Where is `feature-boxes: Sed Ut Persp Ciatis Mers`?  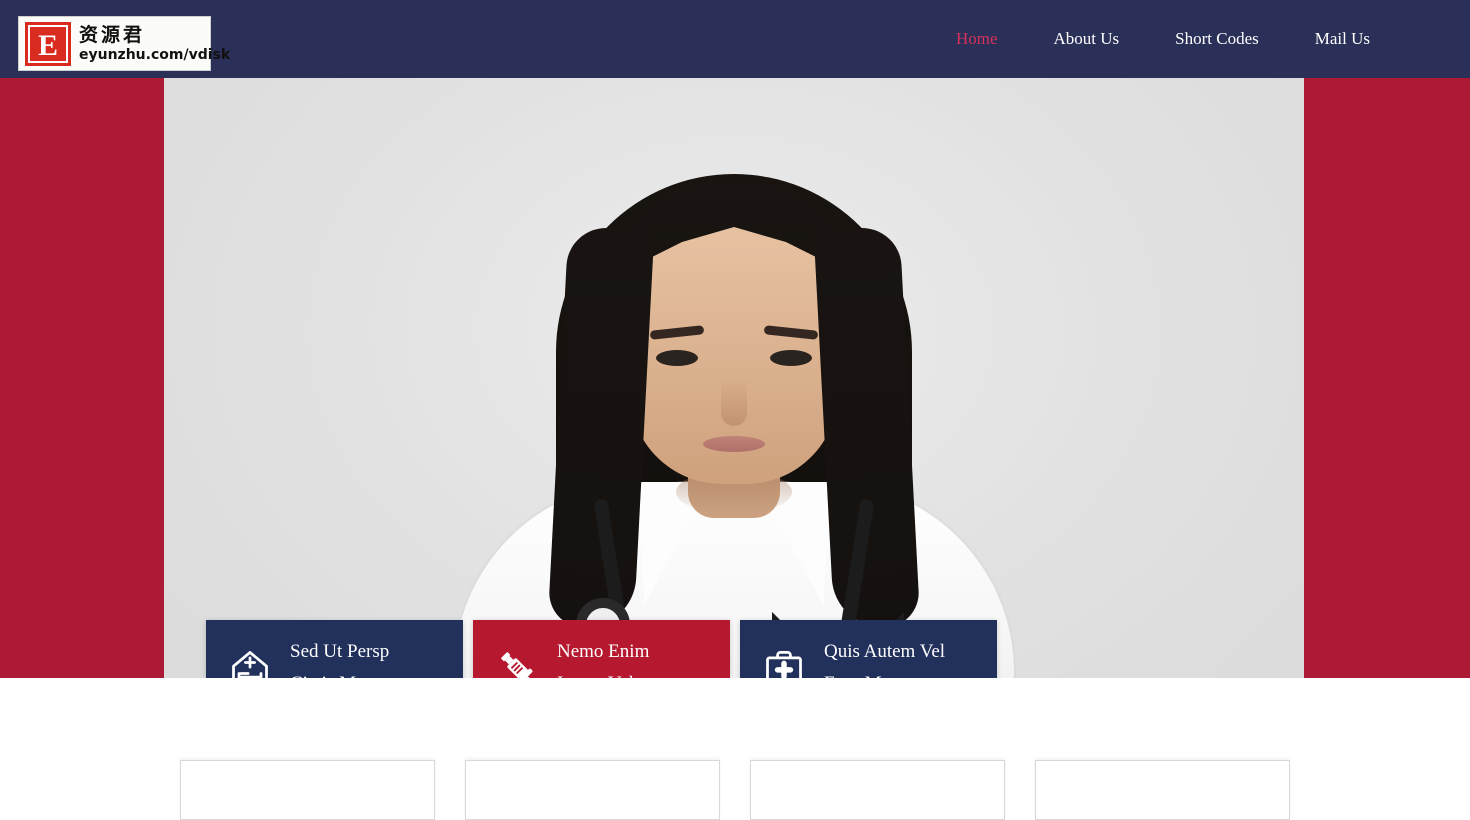 feature-boxes: Sed Ut Persp Ciatis Mers is located at coordinates (606, 649).